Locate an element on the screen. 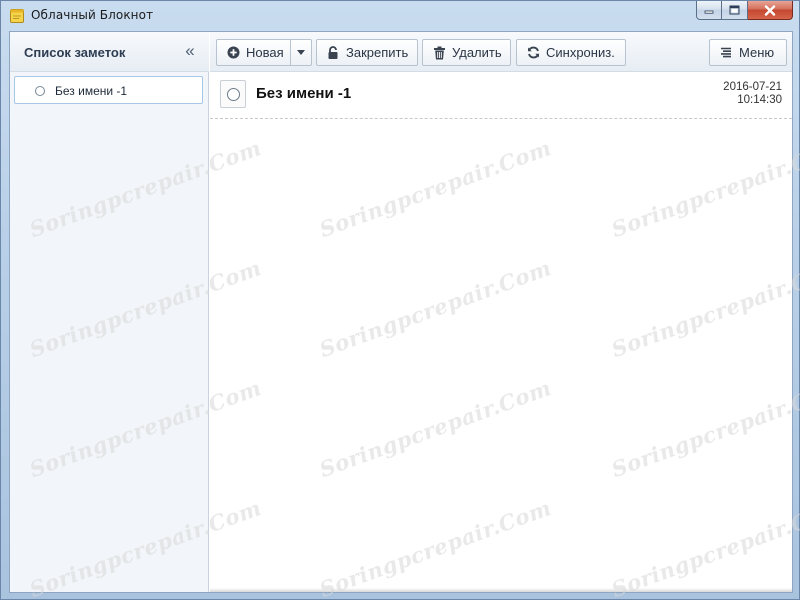 The width and height of the screenshot is (800, 600). window-title: Облачный Блокнот is located at coordinates (92, 15).